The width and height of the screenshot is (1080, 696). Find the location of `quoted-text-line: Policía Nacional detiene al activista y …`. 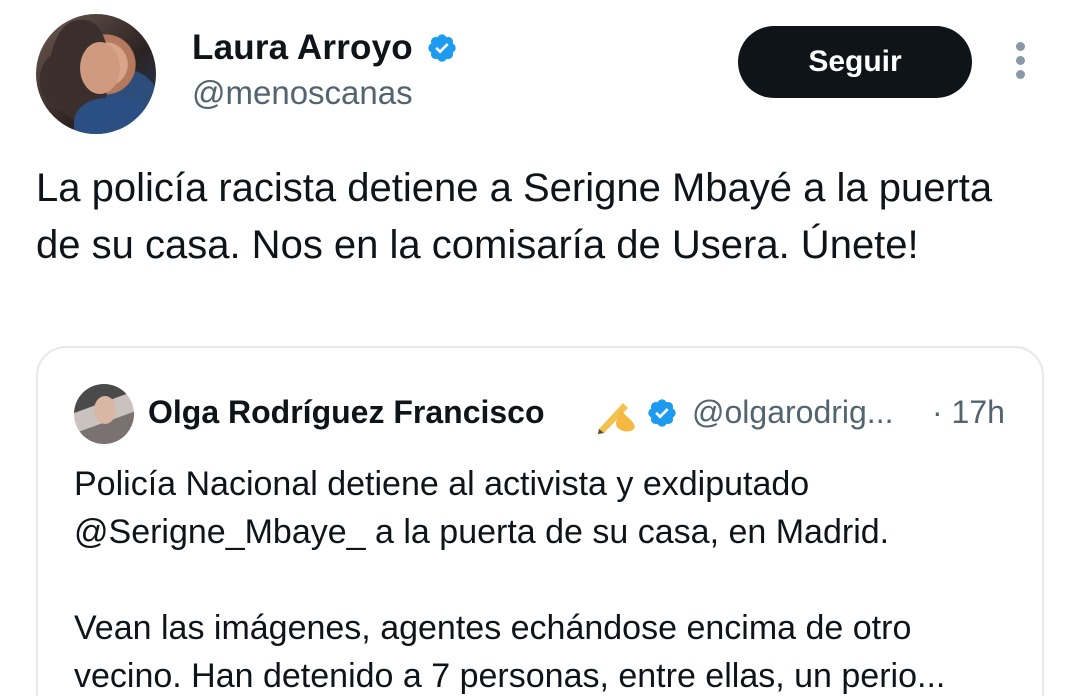

quoted-text-line: Policía Nacional detiene al activista y … is located at coordinates (442, 484).